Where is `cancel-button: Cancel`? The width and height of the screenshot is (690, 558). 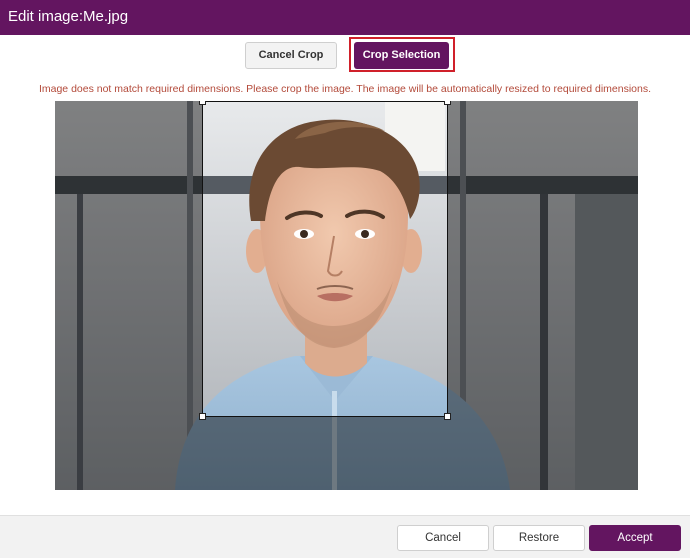
cancel-button: Cancel is located at coordinates (443, 538).